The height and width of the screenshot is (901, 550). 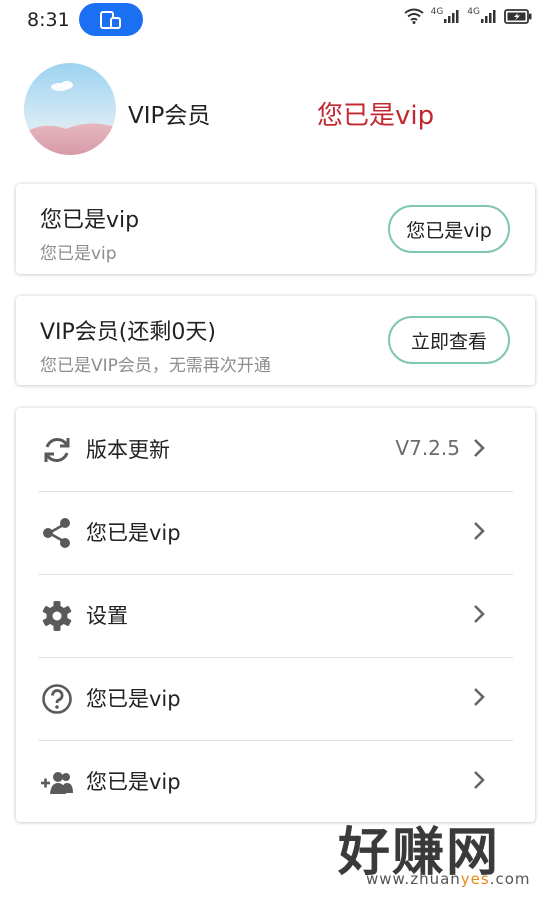 I want to click on status-bar: 8:31 4G 4G, so click(x=275, y=20).